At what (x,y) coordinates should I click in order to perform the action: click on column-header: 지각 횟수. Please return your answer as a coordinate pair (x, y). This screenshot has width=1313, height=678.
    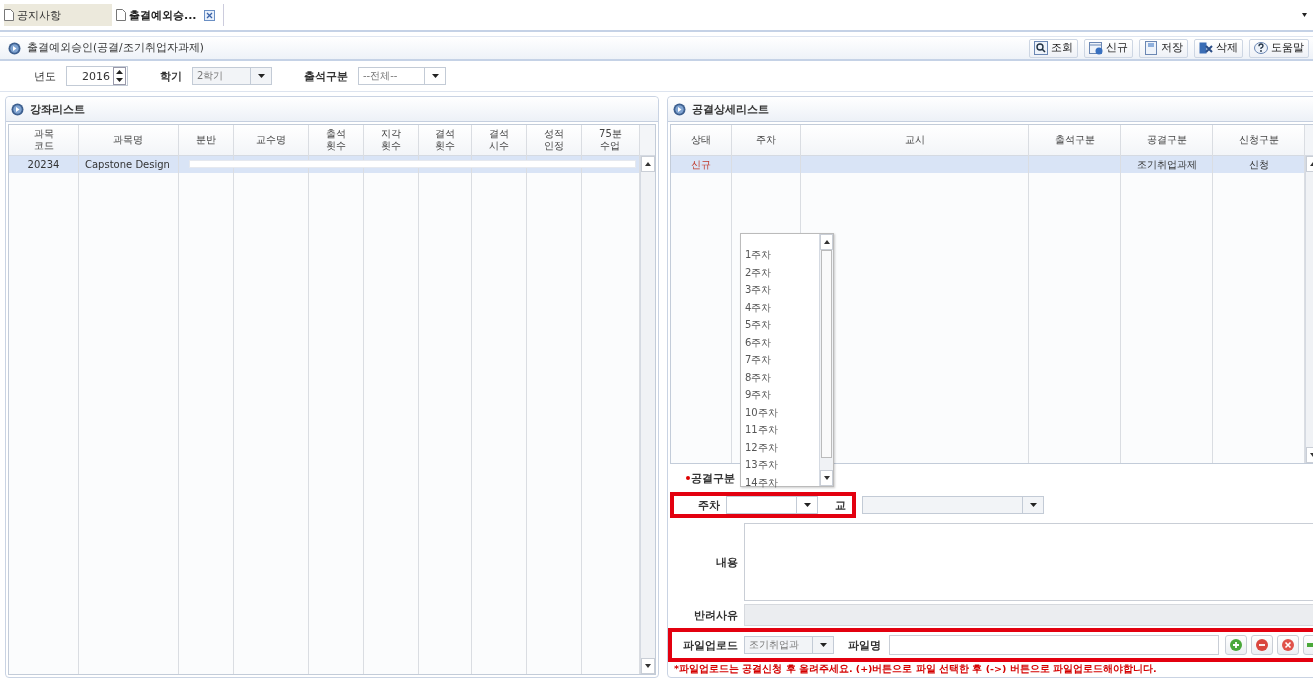
    Looking at the image, I should click on (391, 140).